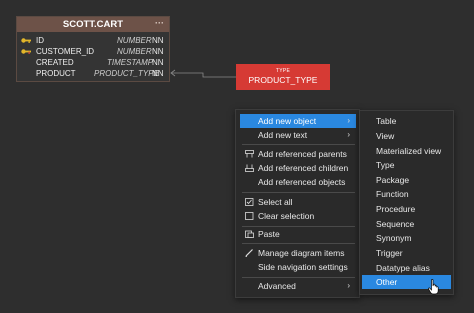 This screenshot has width=474, height=313. What do you see at coordinates (433, 287) in the screenshot?
I see `hand-cursor-icon` at bounding box center [433, 287].